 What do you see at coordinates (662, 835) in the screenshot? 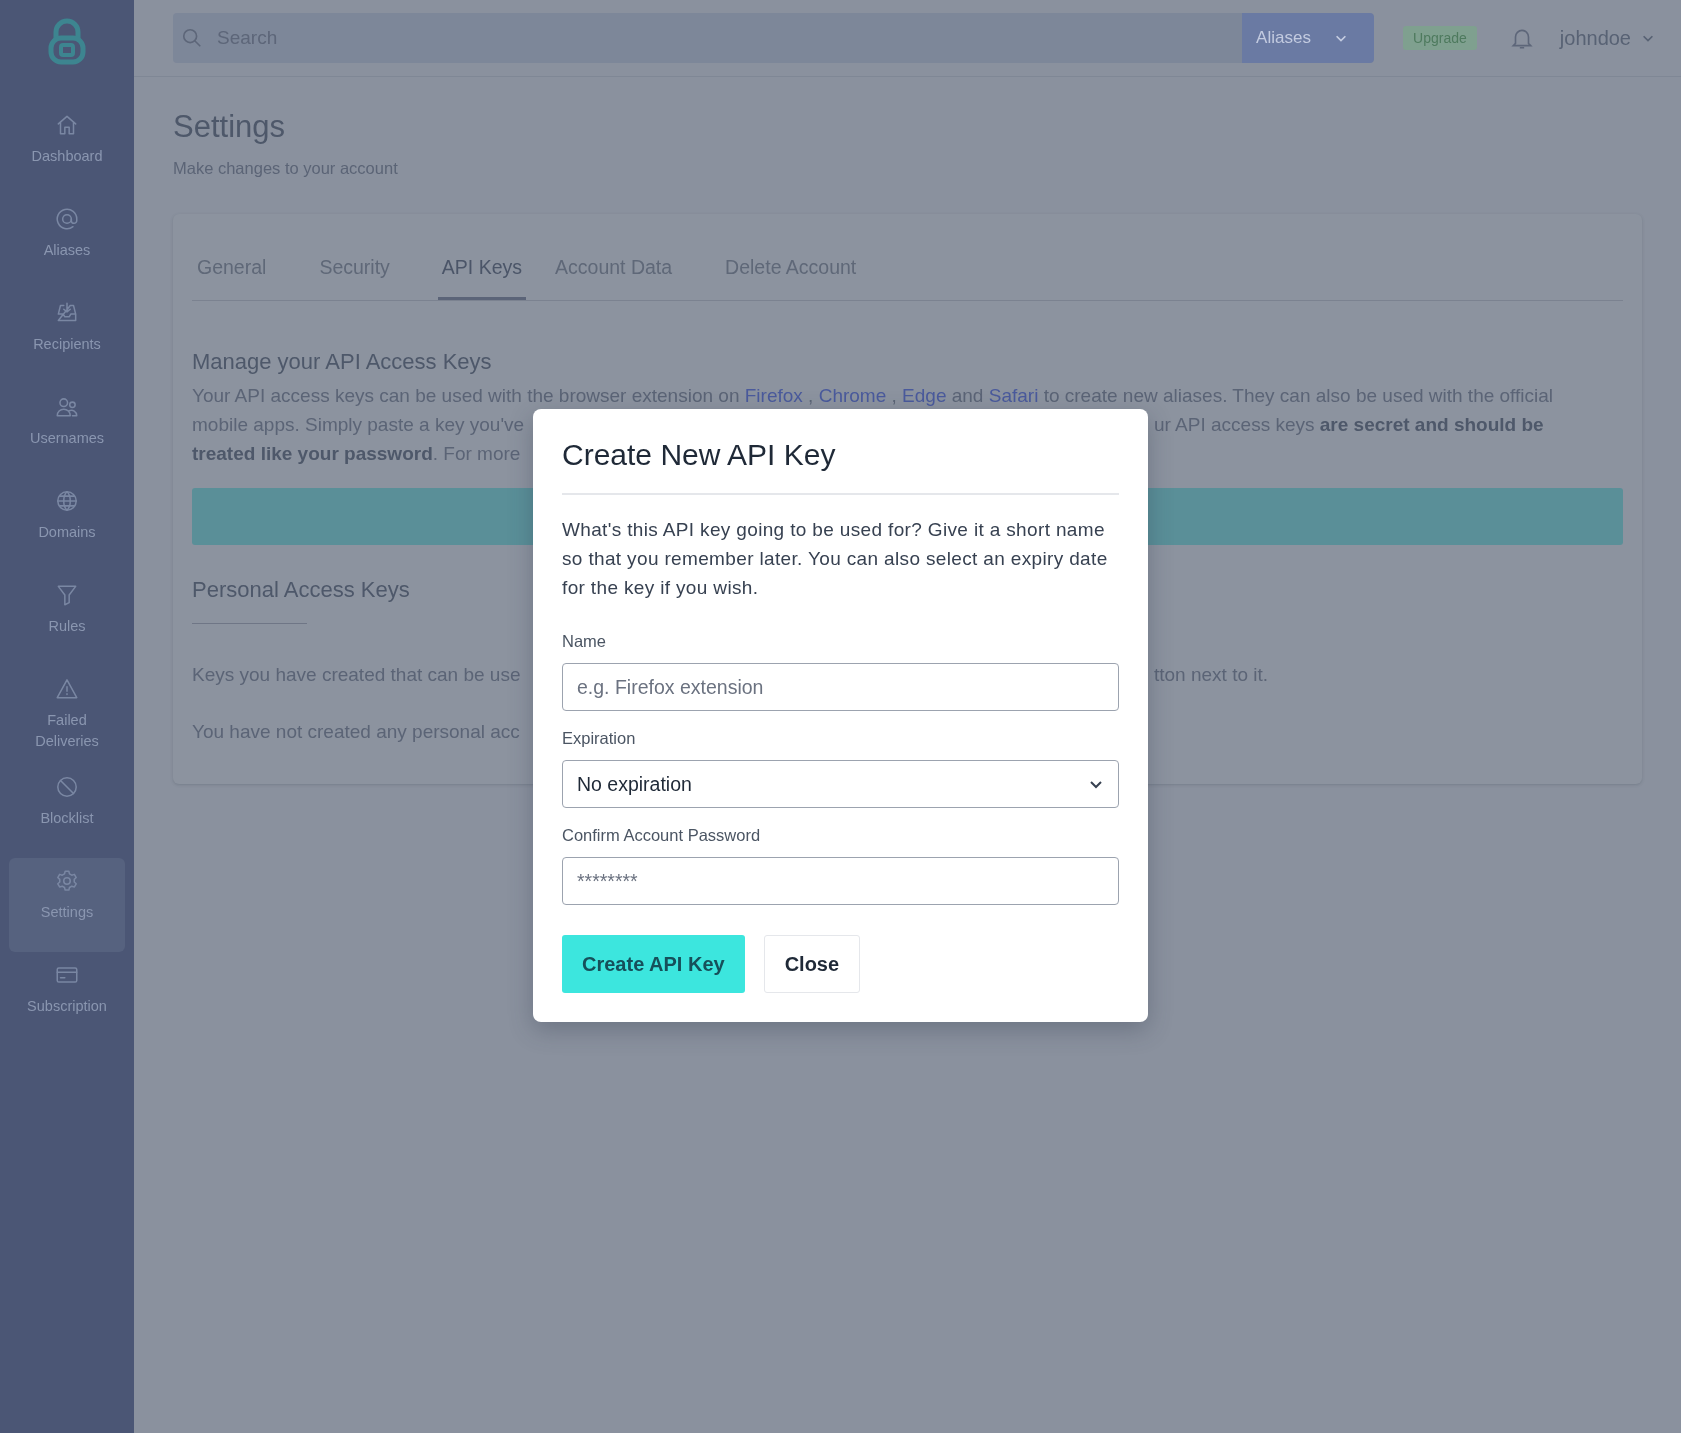
I see `field-label: Confirm Account Password` at bounding box center [662, 835].